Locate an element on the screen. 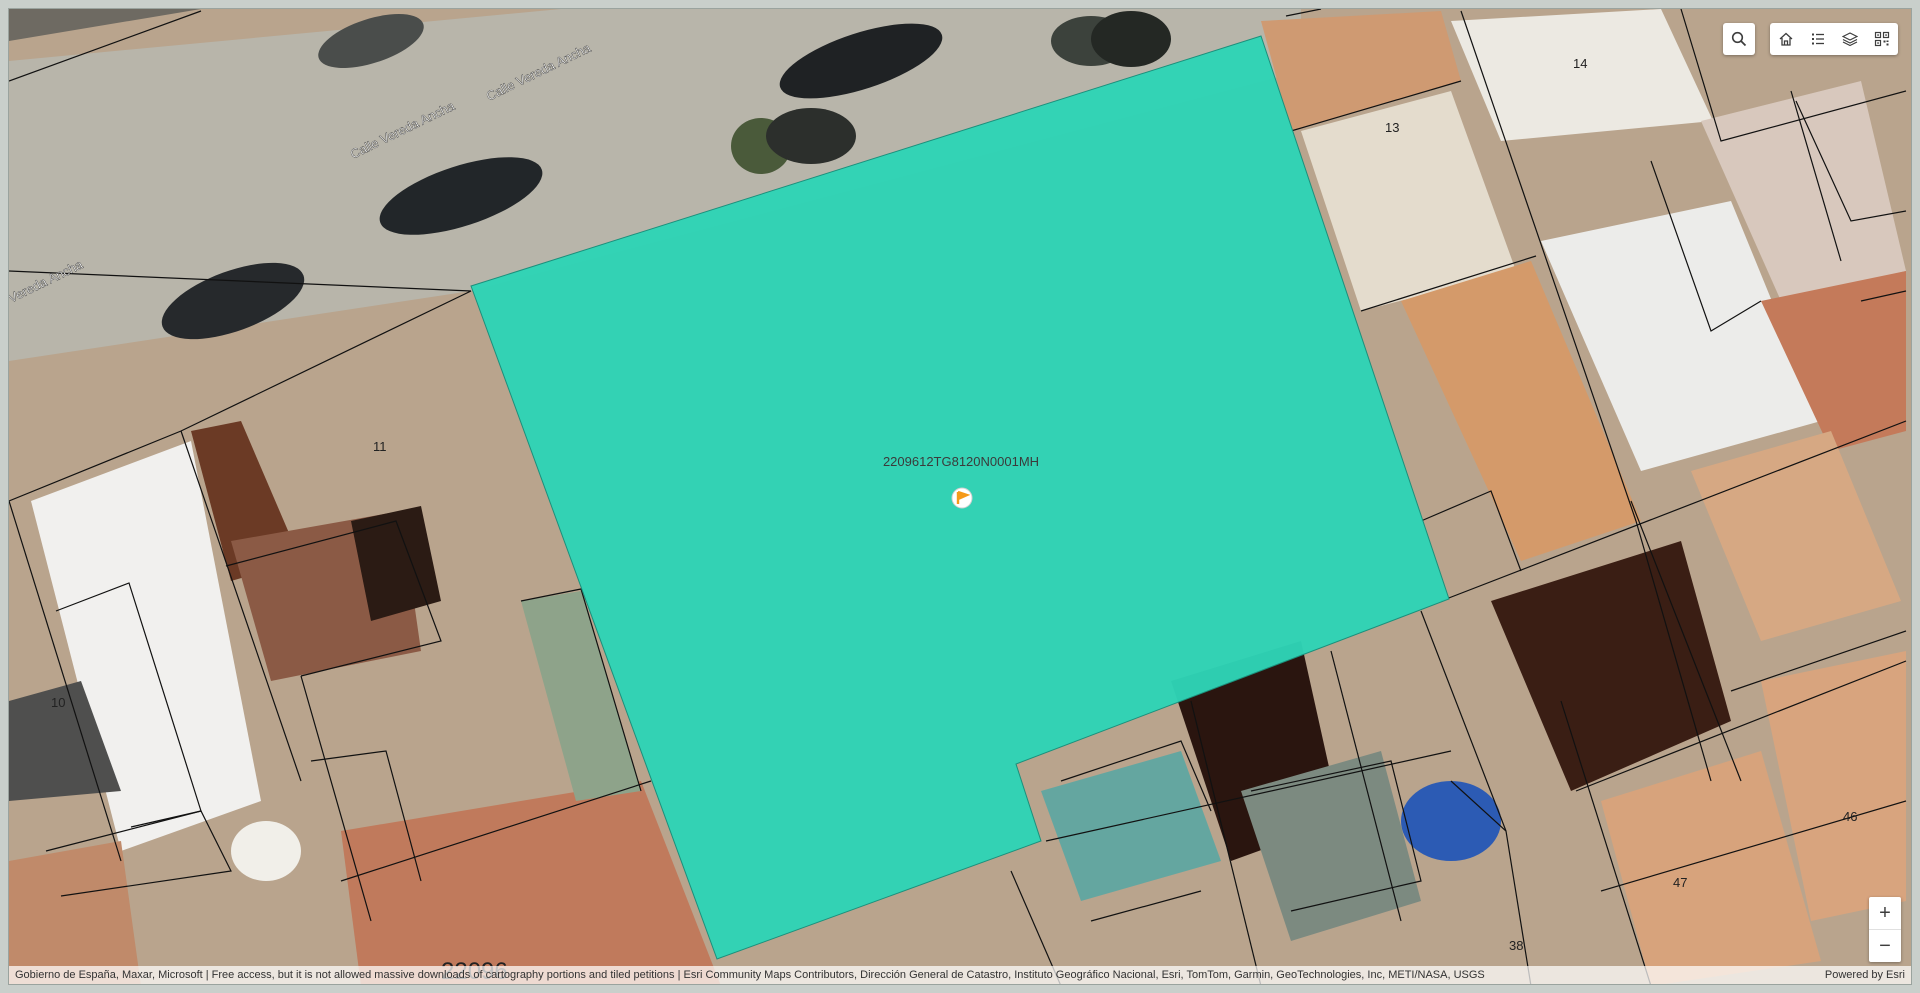 This screenshot has height=993, width=1920. search-button is located at coordinates (1739, 39).